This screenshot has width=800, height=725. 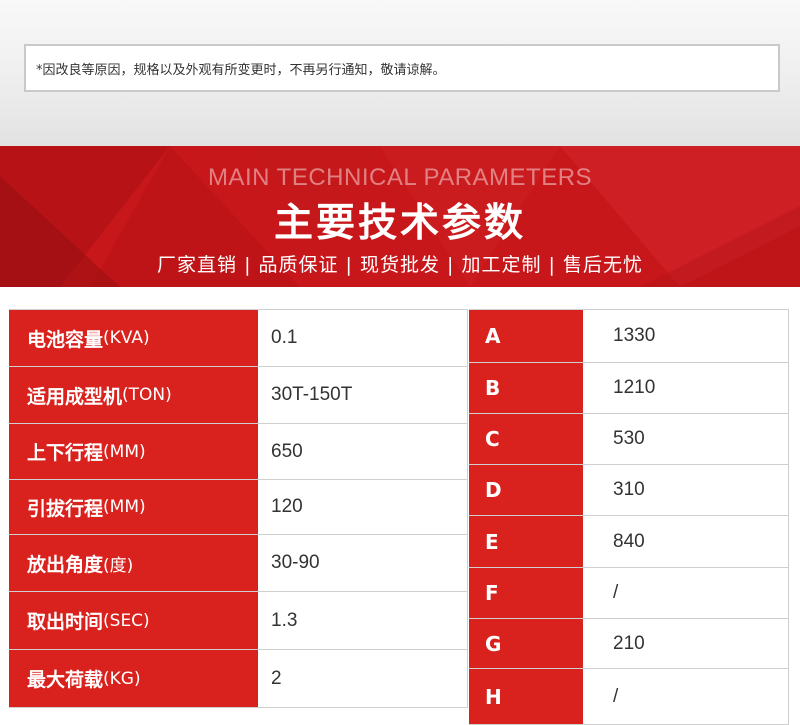 I want to click on dimension-name: D, so click(x=493, y=490).